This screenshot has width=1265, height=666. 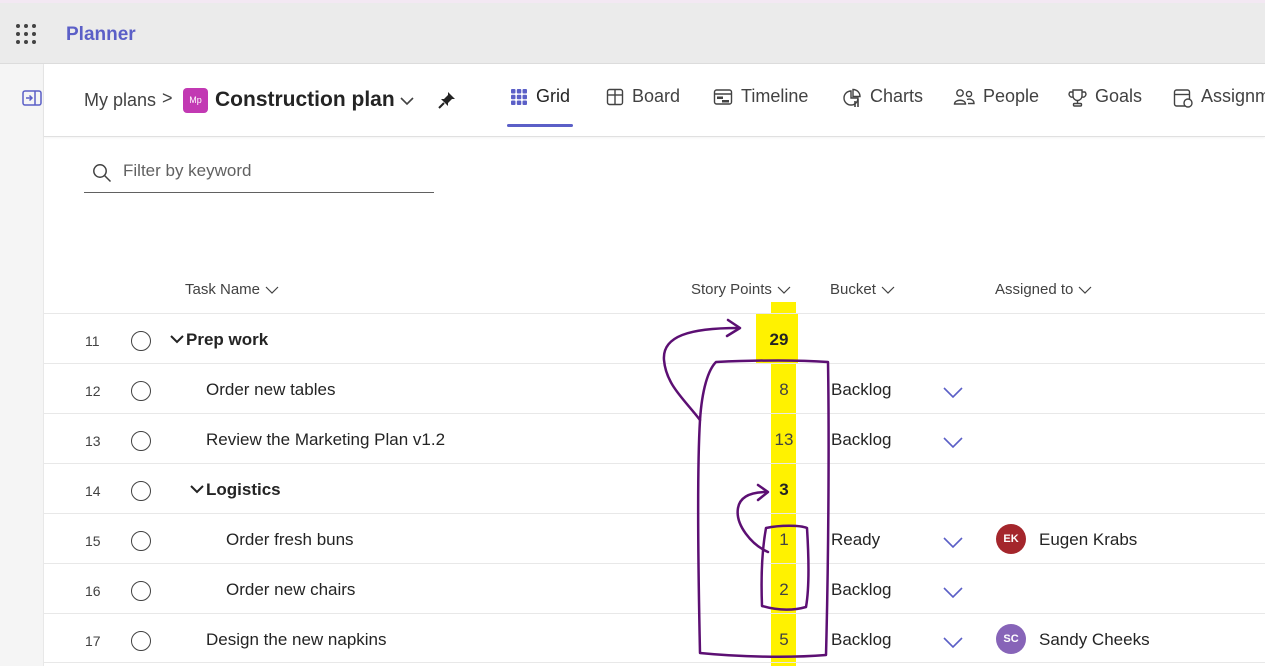 What do you see at coordinates (1119, 96) in the screenshot?
I see `tab-label: Goals` at bounding box center [1119, 96].